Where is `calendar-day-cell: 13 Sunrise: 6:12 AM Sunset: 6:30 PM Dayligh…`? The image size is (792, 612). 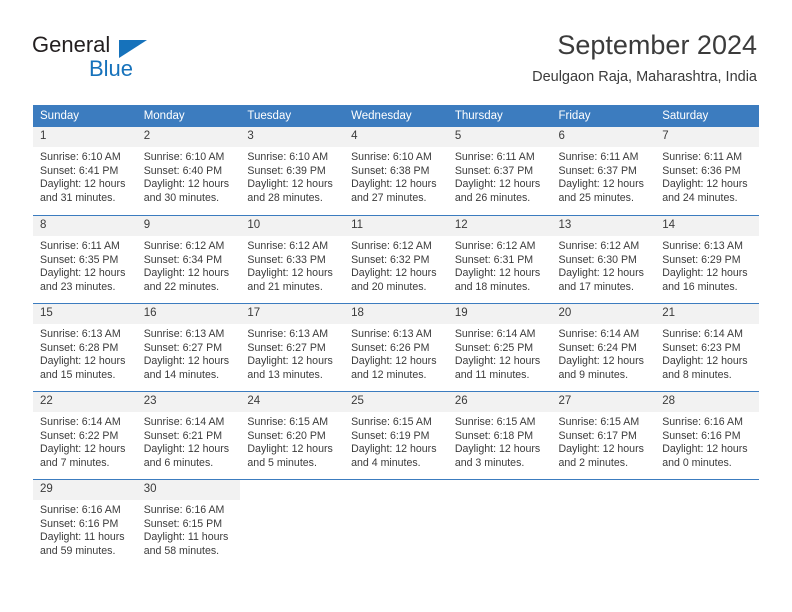
calendar-day-cell: 13 Sunrise: 6:12 AM Sunset: 6:30 PM Dayligh… is located at coordinates (603, 259).